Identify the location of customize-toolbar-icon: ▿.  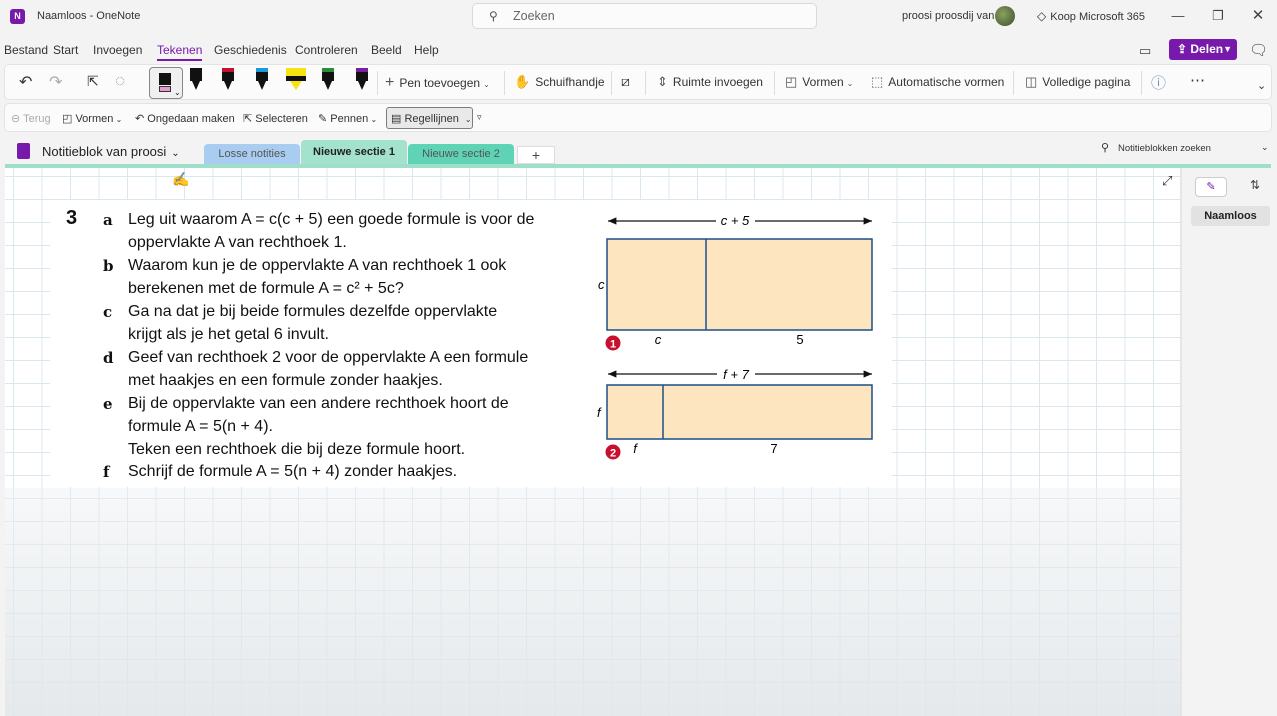
(479, 117).